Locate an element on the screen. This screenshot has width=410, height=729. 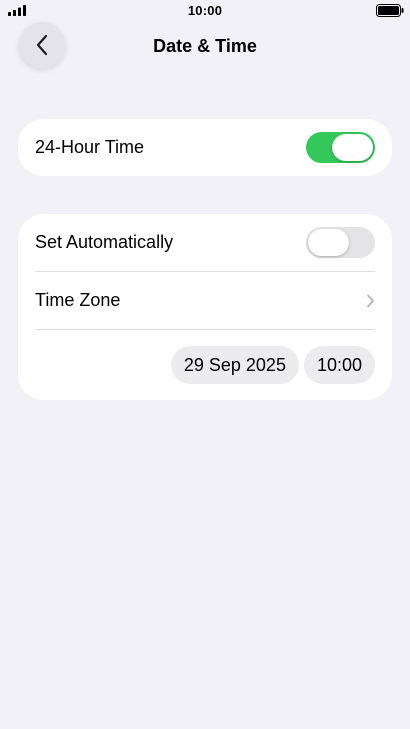
hour24-label: 24-Hour Time is located at coordinates (90, 147).